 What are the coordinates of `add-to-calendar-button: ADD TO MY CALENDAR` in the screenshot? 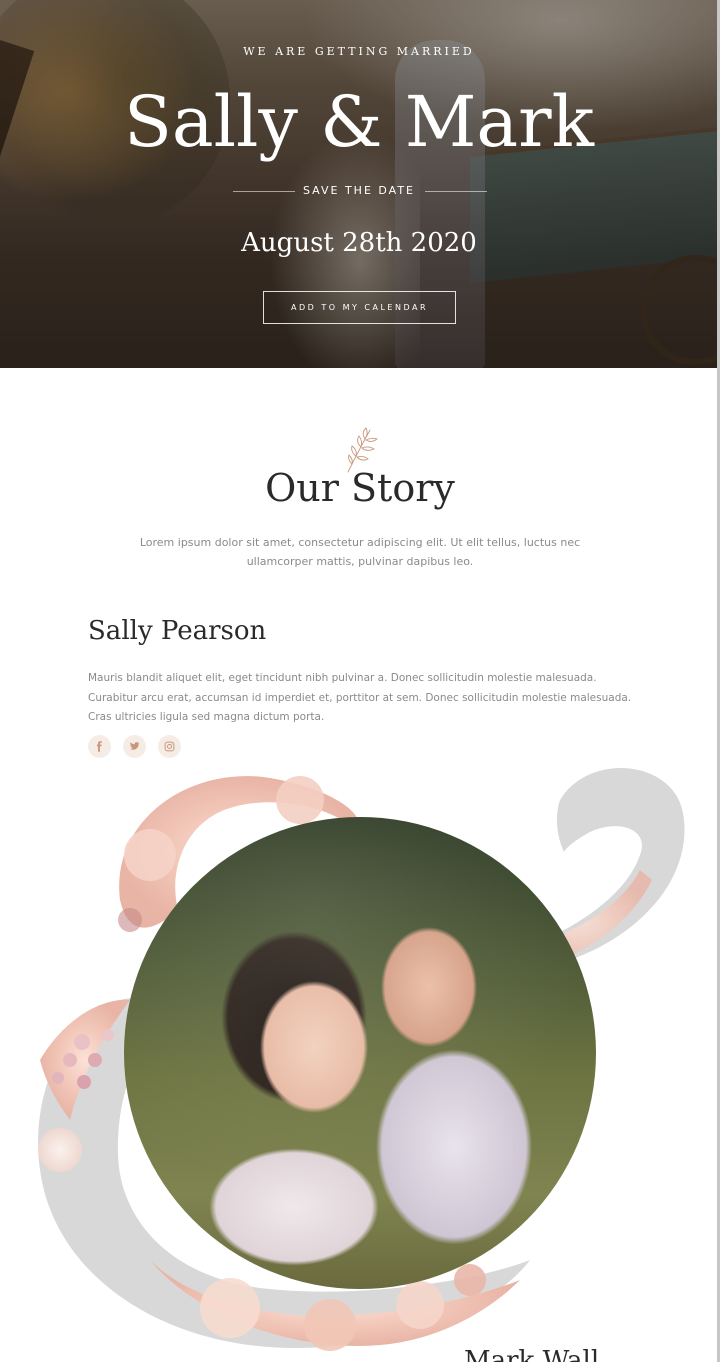 It's located at (359, 307).